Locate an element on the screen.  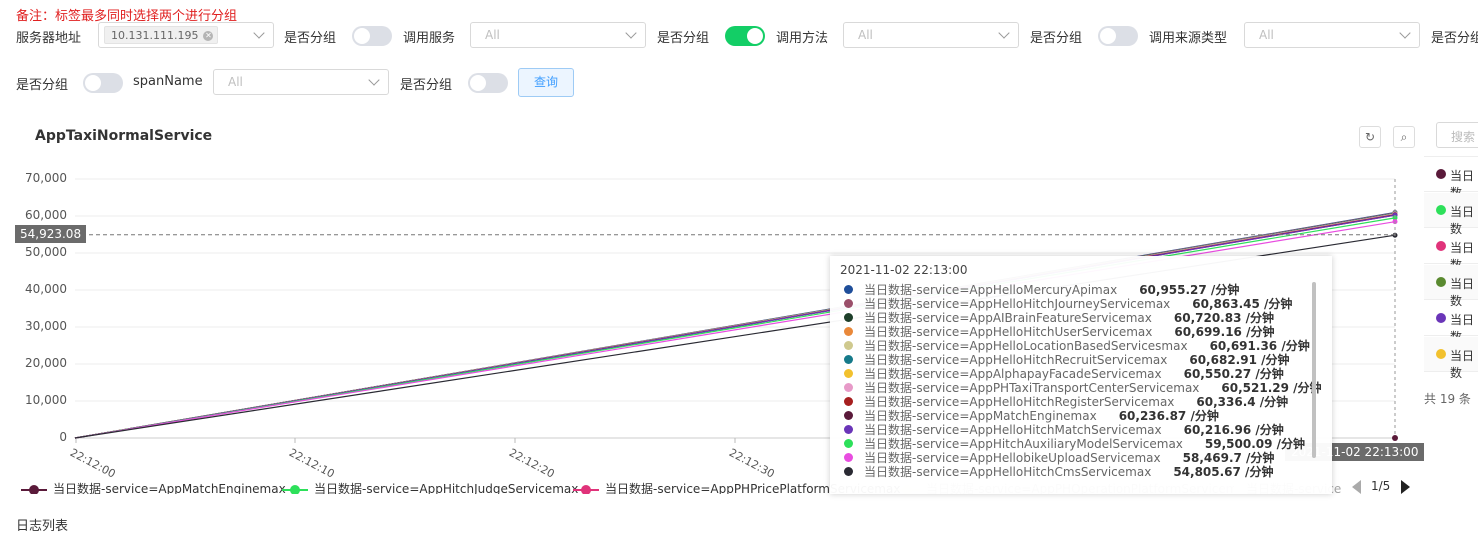
tooltip-series-name: 当日数据-service=AppMatchEnginemax is located at coordinates (980, 416).